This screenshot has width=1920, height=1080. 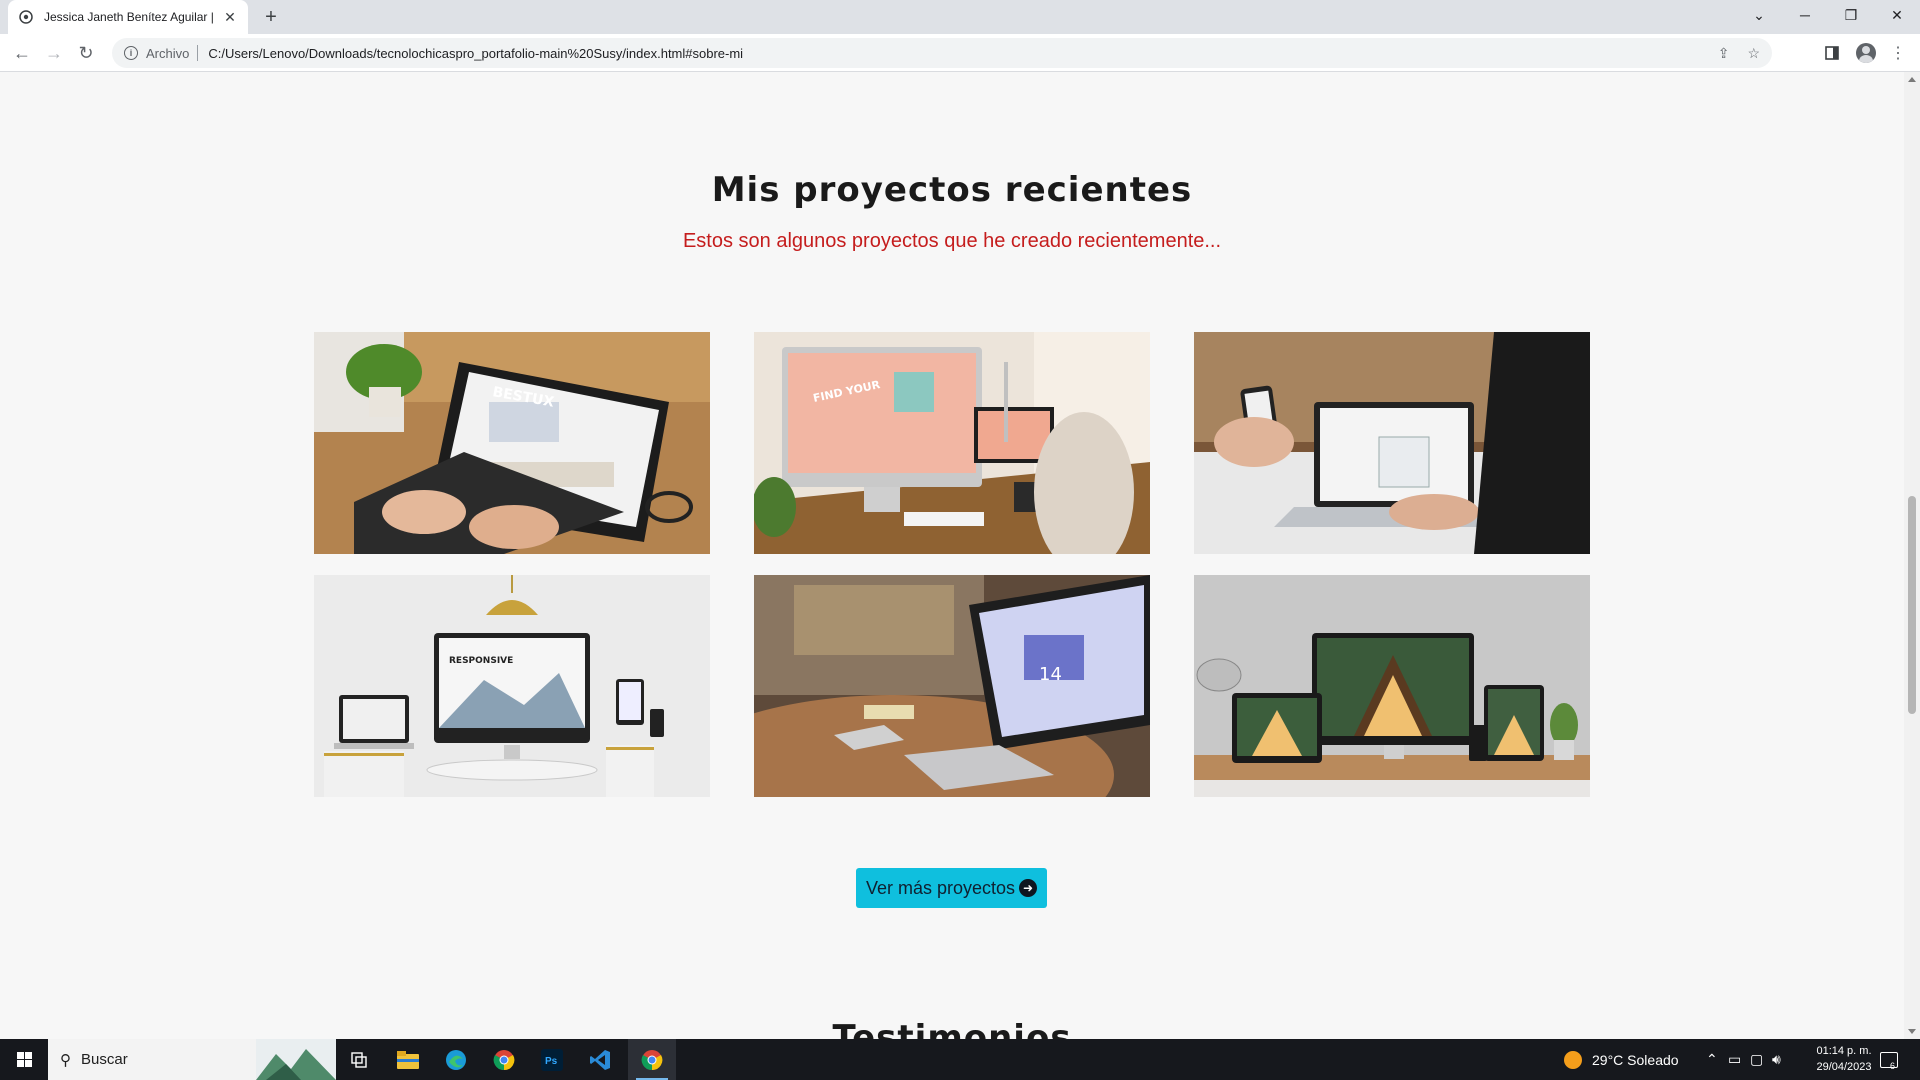 I want to click on close-window-button: ✕, so click(x=1897, y=15).